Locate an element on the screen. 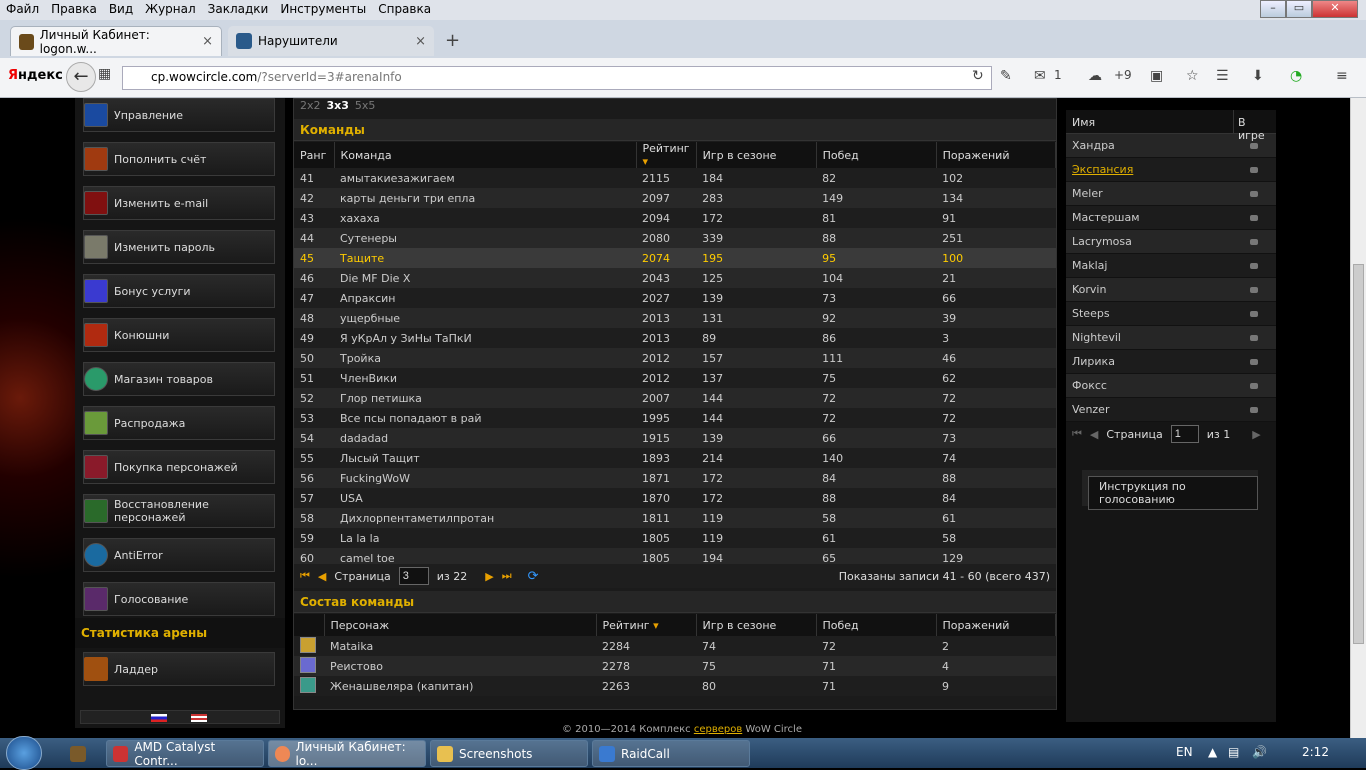 This screenshot has height=770, width=1366. weather-icon: ☁ is located at coordinates (1095, 76).